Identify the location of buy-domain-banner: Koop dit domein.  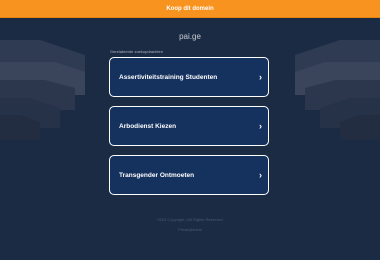
(190, 9).